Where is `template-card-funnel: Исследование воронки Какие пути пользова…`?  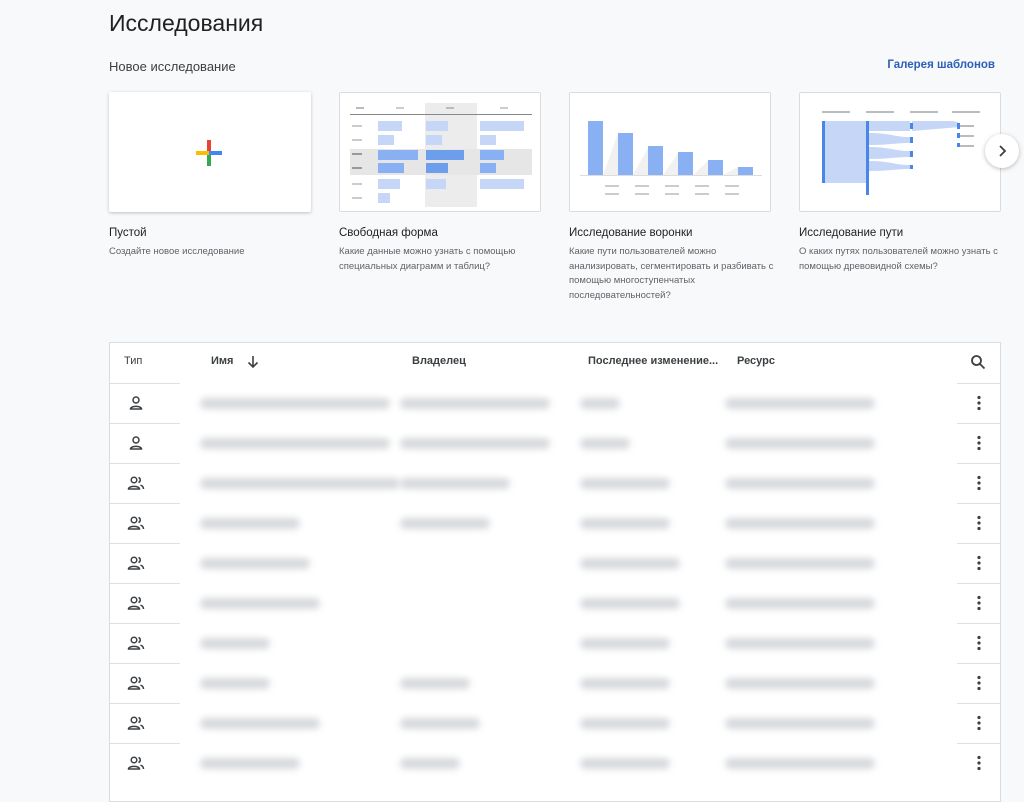 template-card-funnel: Исследование воронки Какие пути пользова… is located at coordinates (671, 197).